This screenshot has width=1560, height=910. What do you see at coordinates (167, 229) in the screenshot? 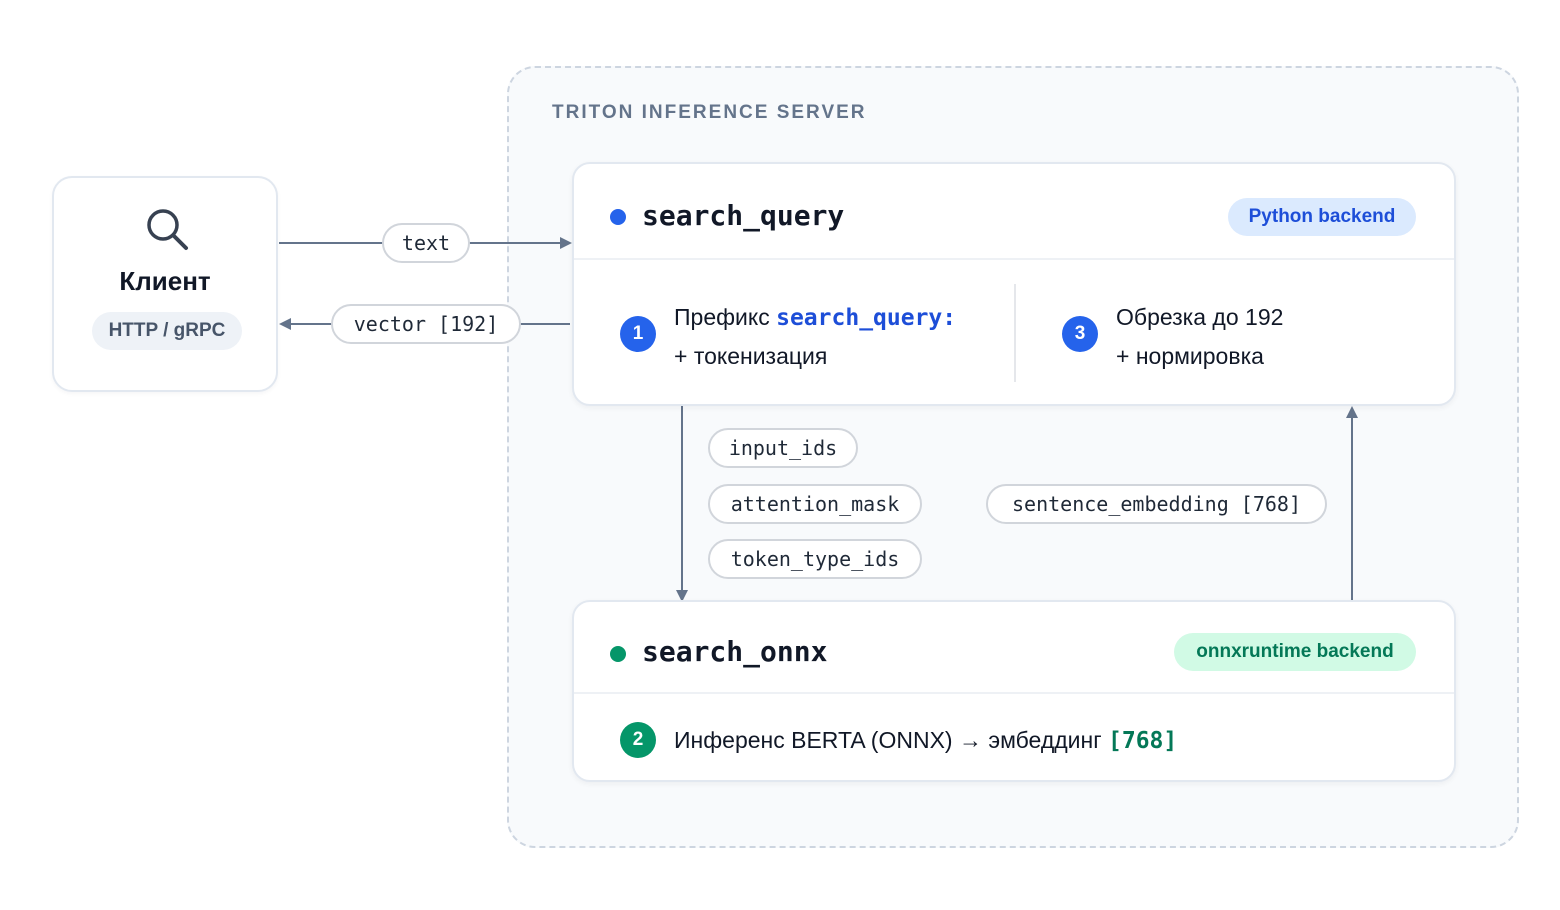
I see `search-icon` at bounding box center [167, 229].